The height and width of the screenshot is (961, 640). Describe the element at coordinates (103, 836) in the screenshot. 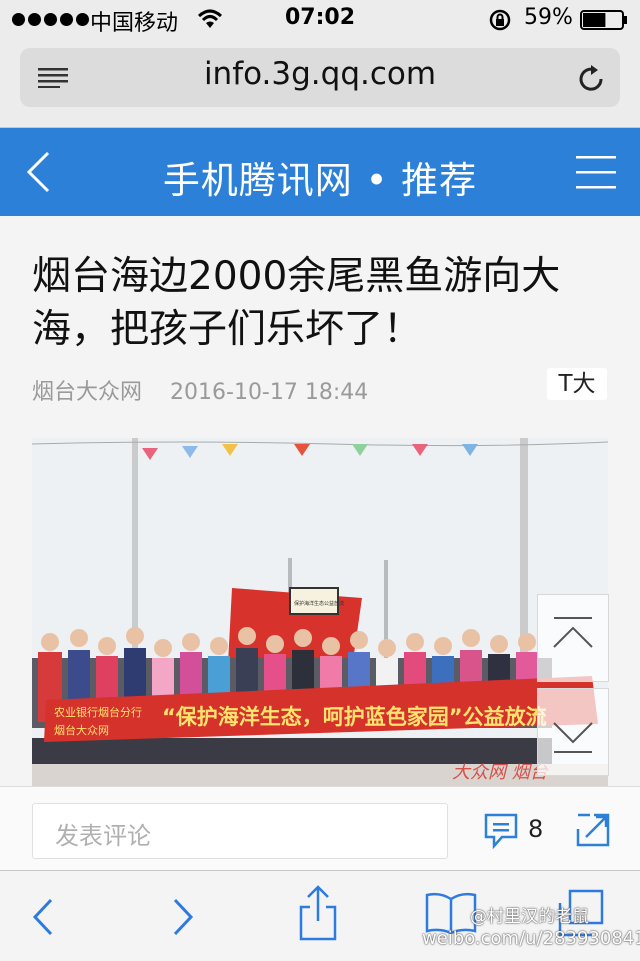

I see `comment-placeholder: 发表评论` at that location.